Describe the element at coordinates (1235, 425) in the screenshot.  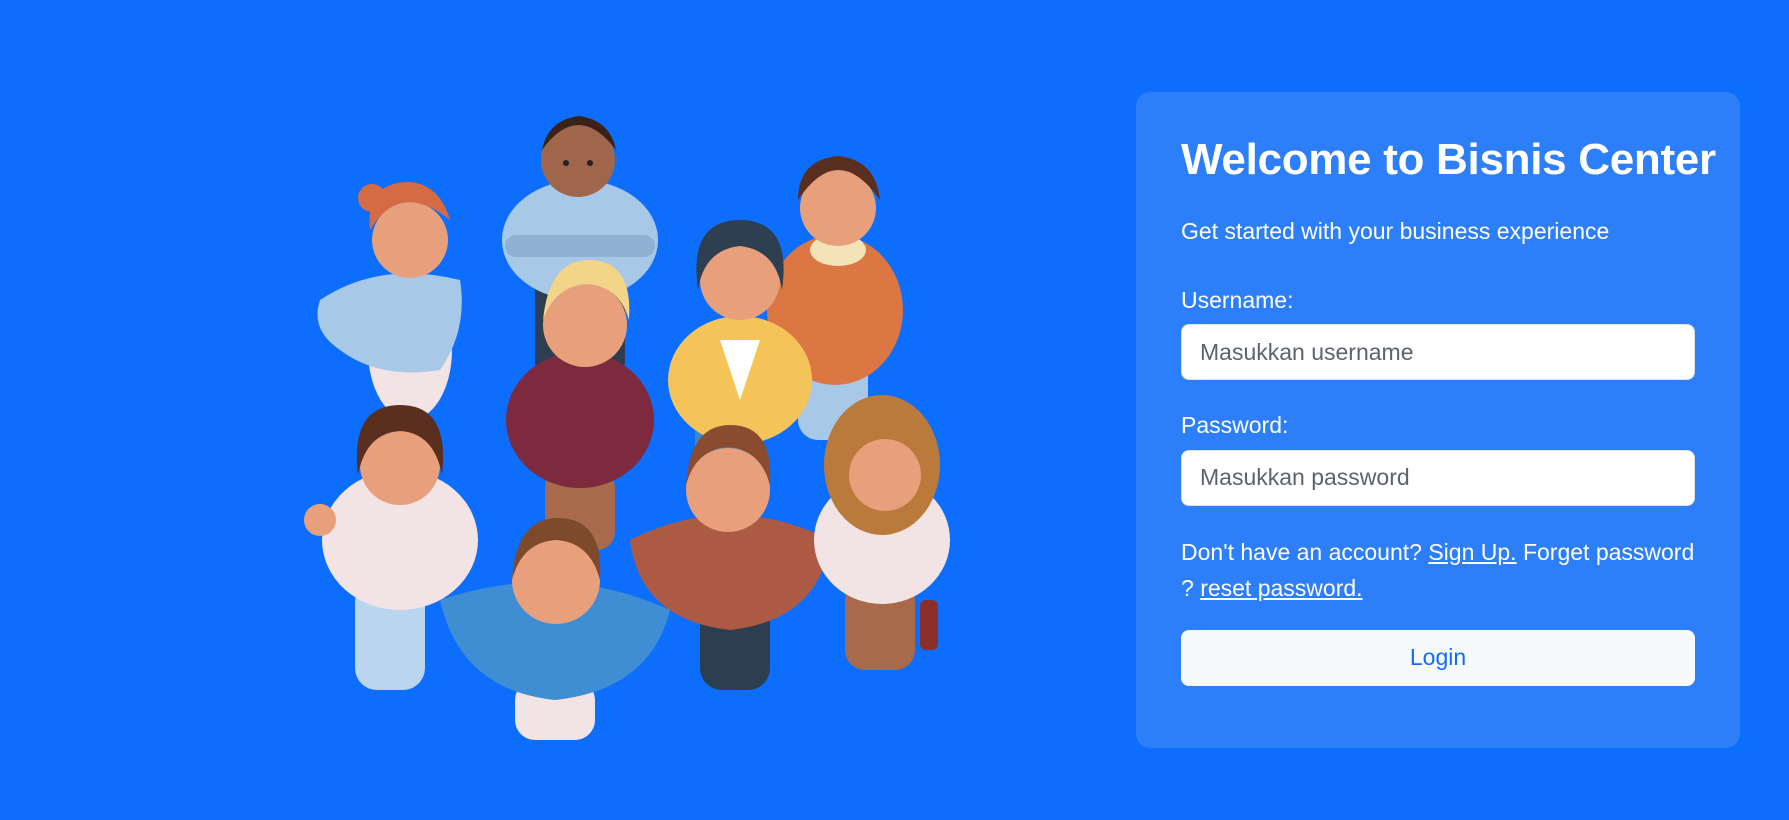
I see `password-label: Password:` at that location.